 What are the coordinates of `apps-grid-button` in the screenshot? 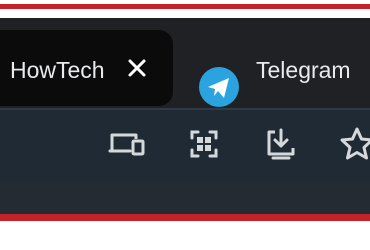 It's located at (204, 144).